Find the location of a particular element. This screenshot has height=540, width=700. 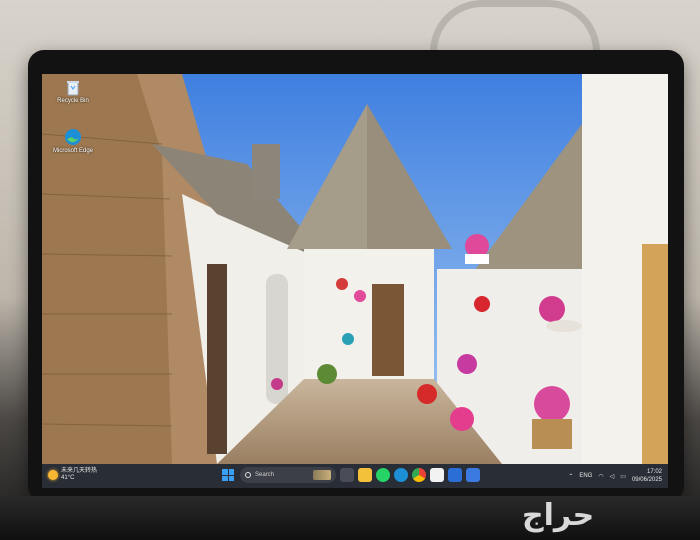

desktop-icon-recycle-bin: Recycle Bin is located at coordinates (73, 91).